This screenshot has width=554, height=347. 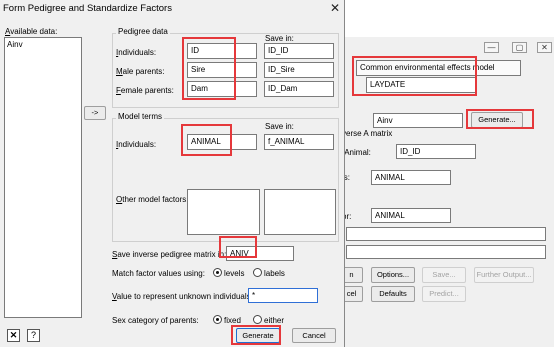 What do you see at coordinates (217, 319) in the screenshot?
I see `fixed-radio` at bounding box center [217, 319].